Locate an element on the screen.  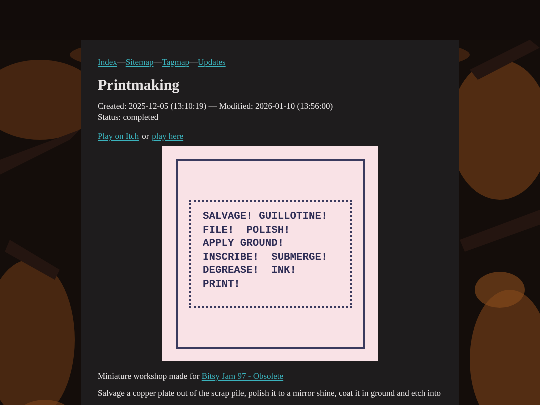
description-text: Salvage a copper plate out of the scrap pile, polish it to a mirror shine, coat it in ground and etch into is located at coordinates (270, 393).